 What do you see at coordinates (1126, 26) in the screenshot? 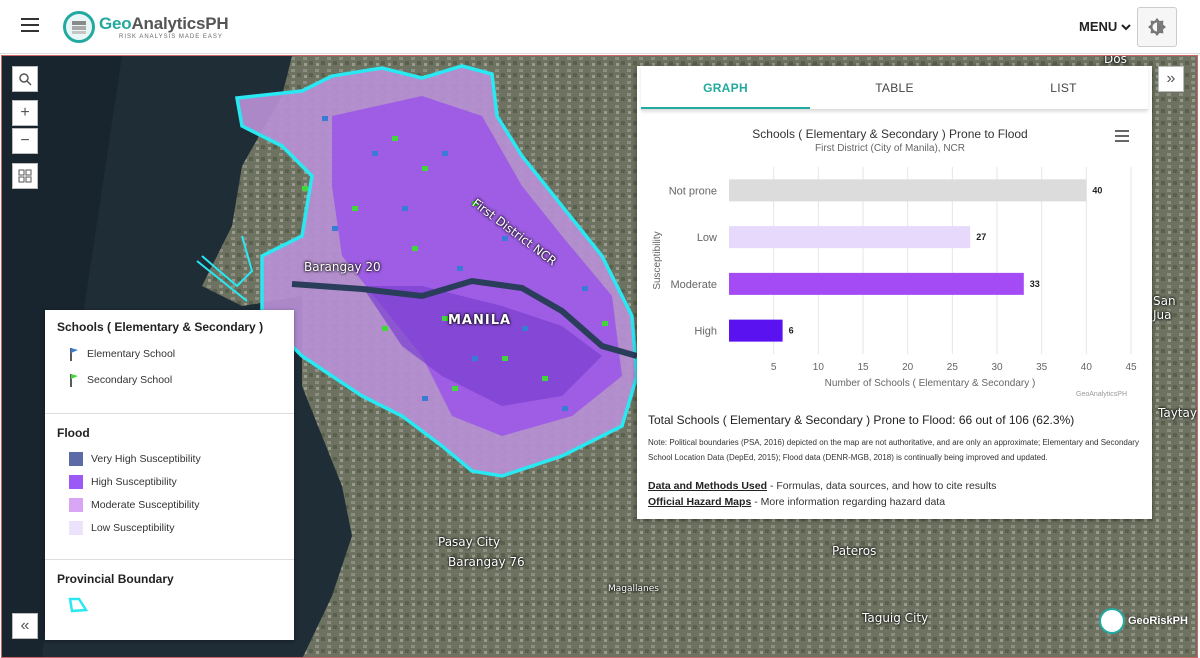
I see `chevron-down-icon` at bounding box center [1126, 26].